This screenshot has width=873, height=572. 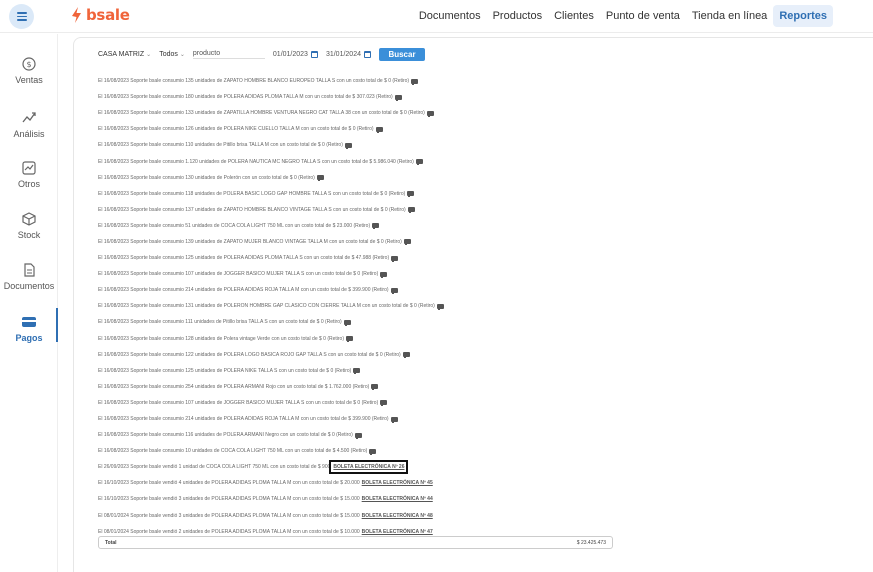 What do you see at coordinates (574, 16) in the screenshot?
I see `nav-clientes: Clientes` at bounding box center [574, 16].